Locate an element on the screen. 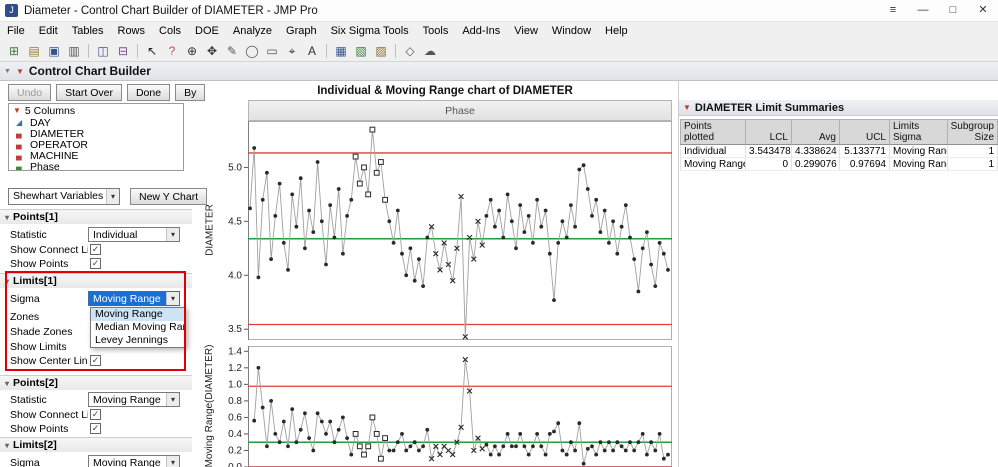 The image size is (998, 467). report-hotspot-icon: ▼ is located at coordinates (20, 71).